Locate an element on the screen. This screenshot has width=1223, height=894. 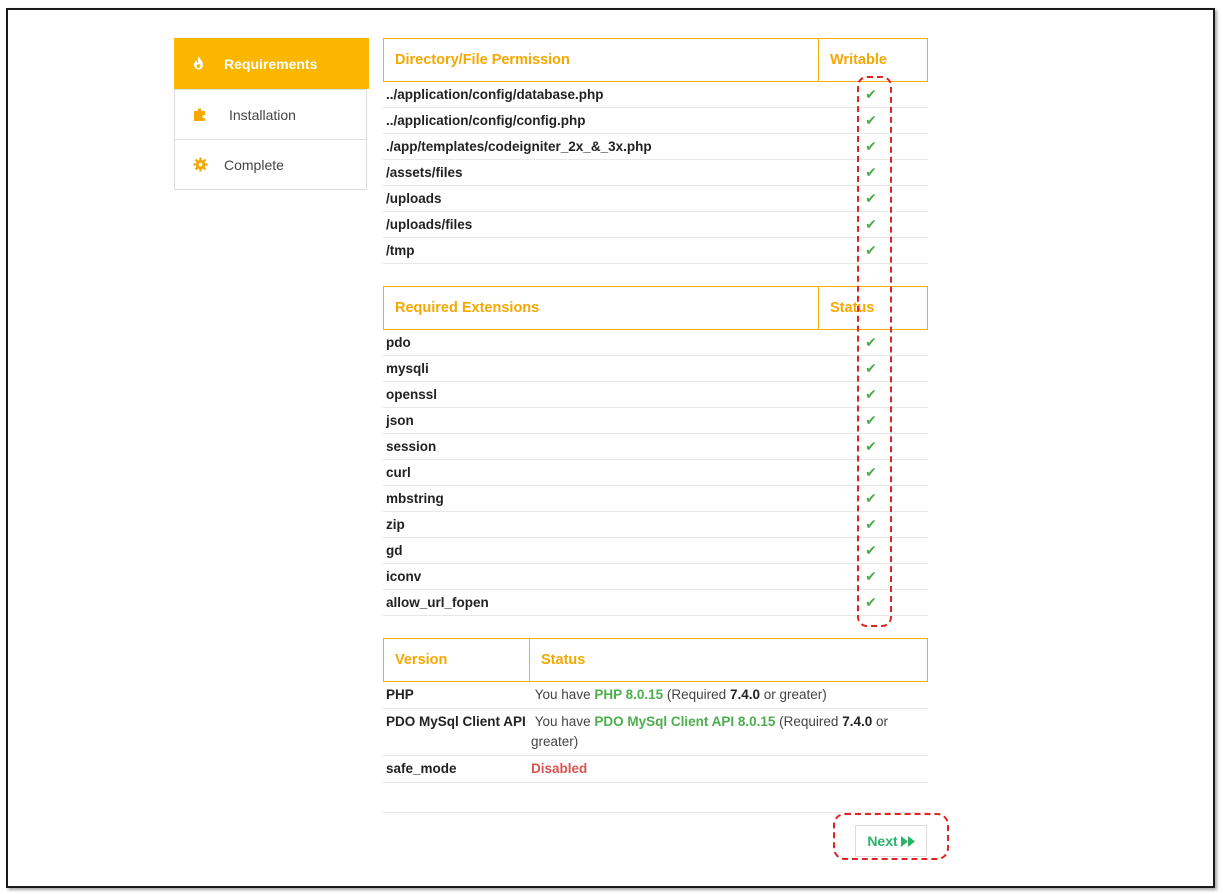
footer-divider is located at coordinates (655, 812).